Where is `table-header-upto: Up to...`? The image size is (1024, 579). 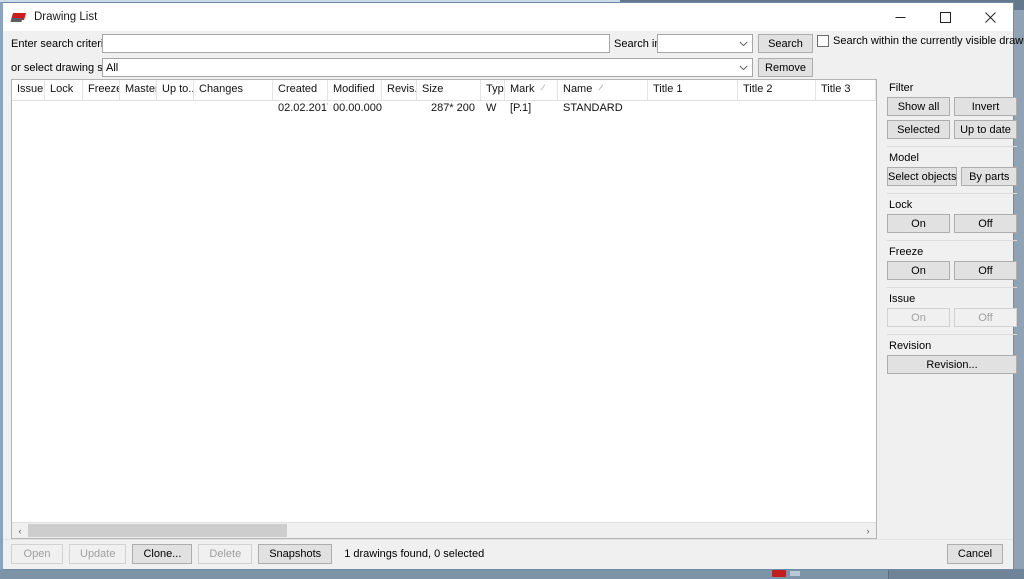 table-header-upto: Up to... is located at coordinates (175, 90).